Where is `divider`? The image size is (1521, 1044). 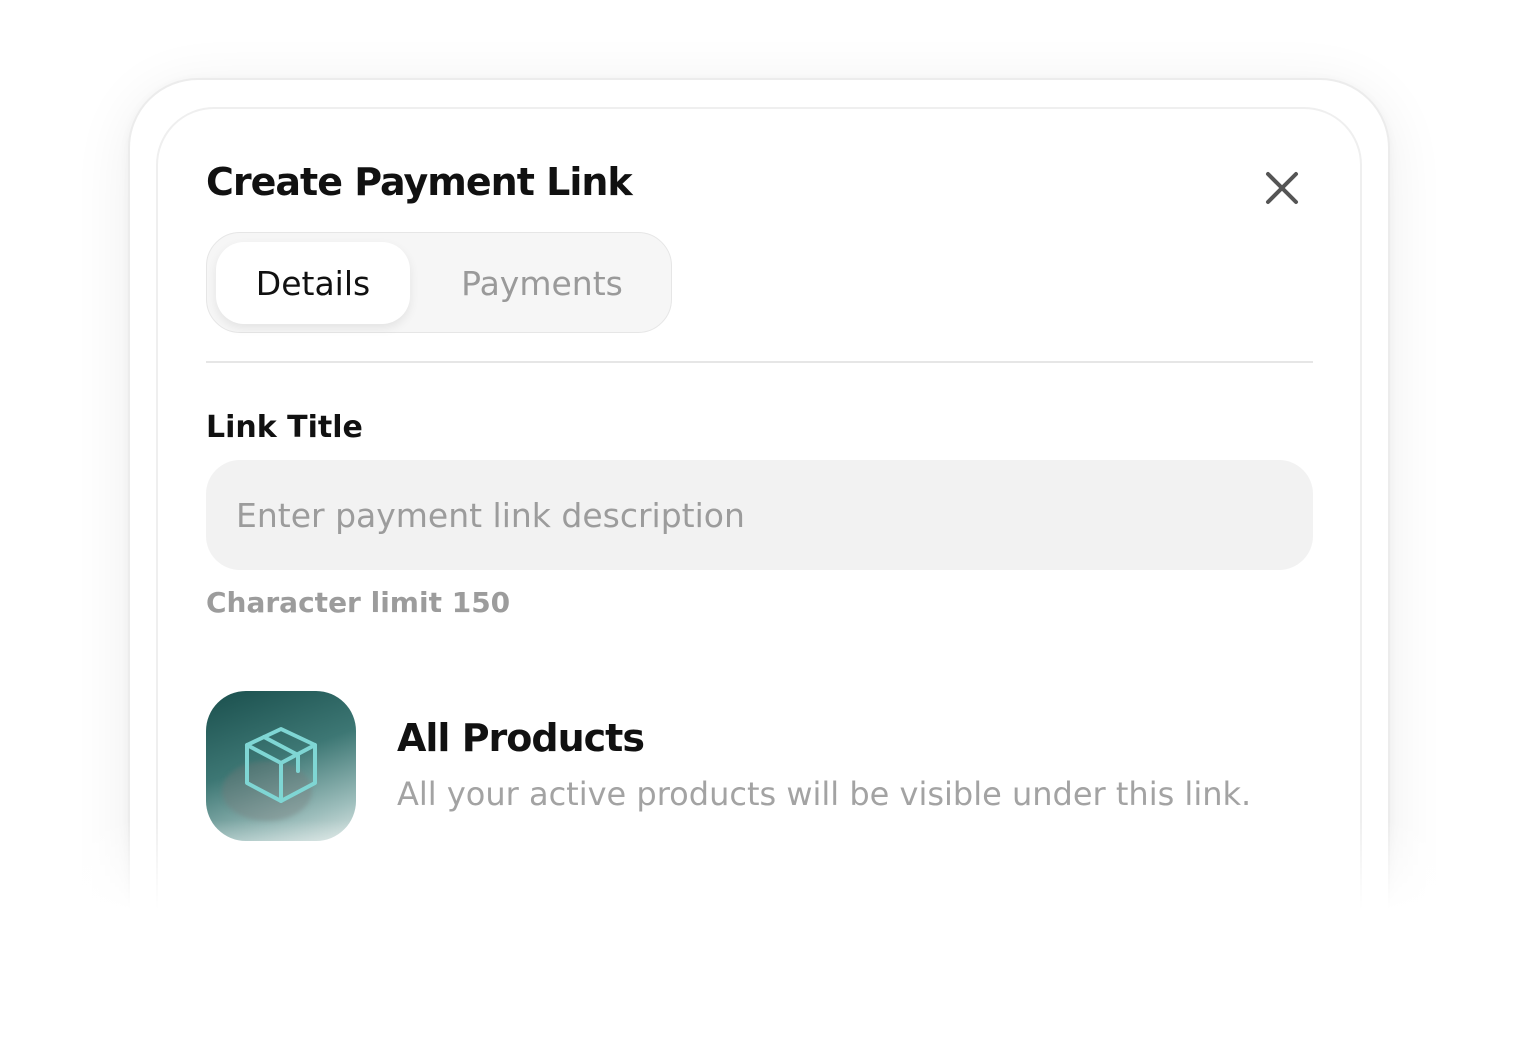 divider is located at coordinates (759, 362).